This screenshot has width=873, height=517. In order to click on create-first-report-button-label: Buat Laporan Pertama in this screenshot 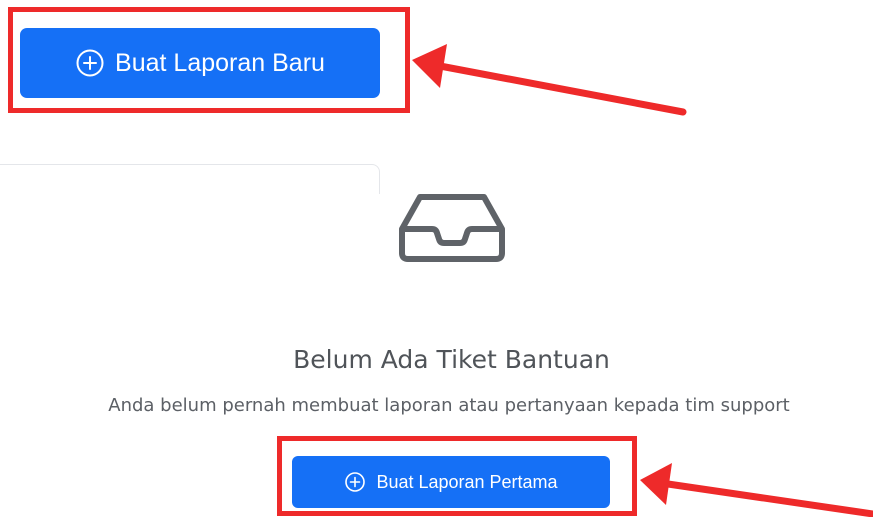, I will do `click(467, 481)`.